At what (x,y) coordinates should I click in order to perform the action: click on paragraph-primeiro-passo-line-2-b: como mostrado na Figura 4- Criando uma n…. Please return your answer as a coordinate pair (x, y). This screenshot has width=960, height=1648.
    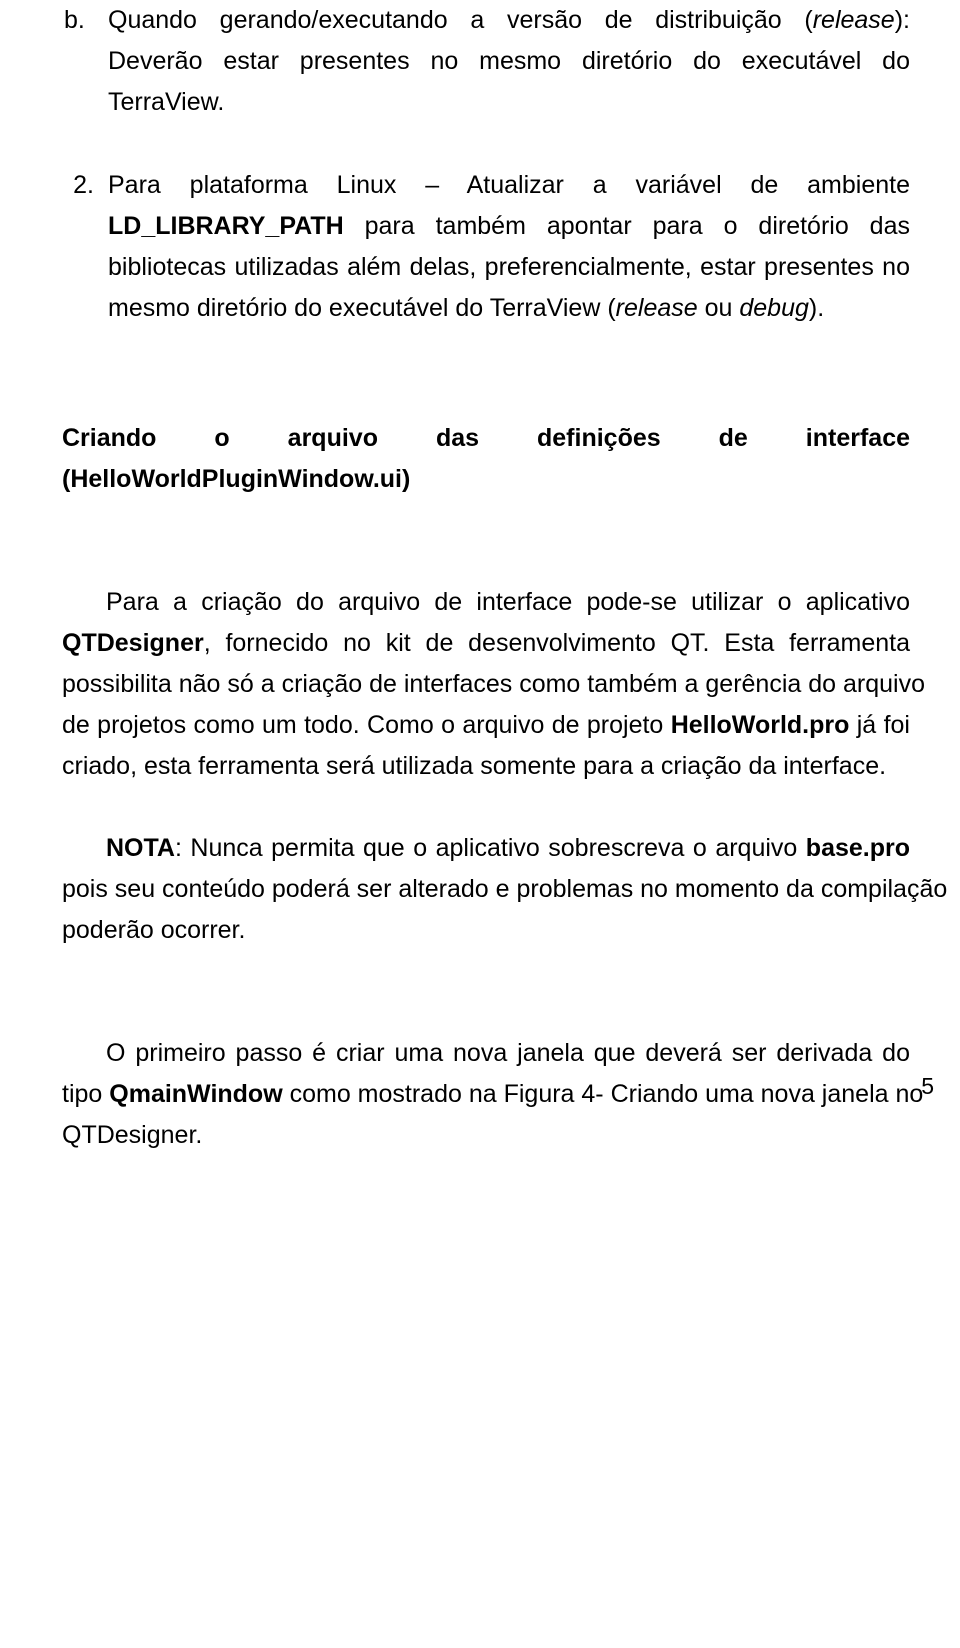
    Looking at the image, I should click on (603, 1094).